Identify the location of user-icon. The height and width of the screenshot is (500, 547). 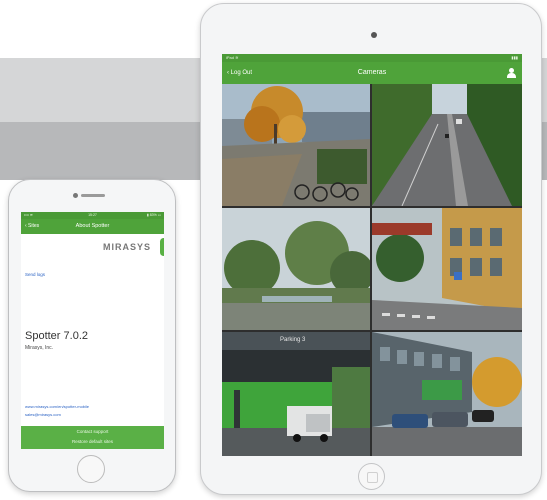
(511, 73).